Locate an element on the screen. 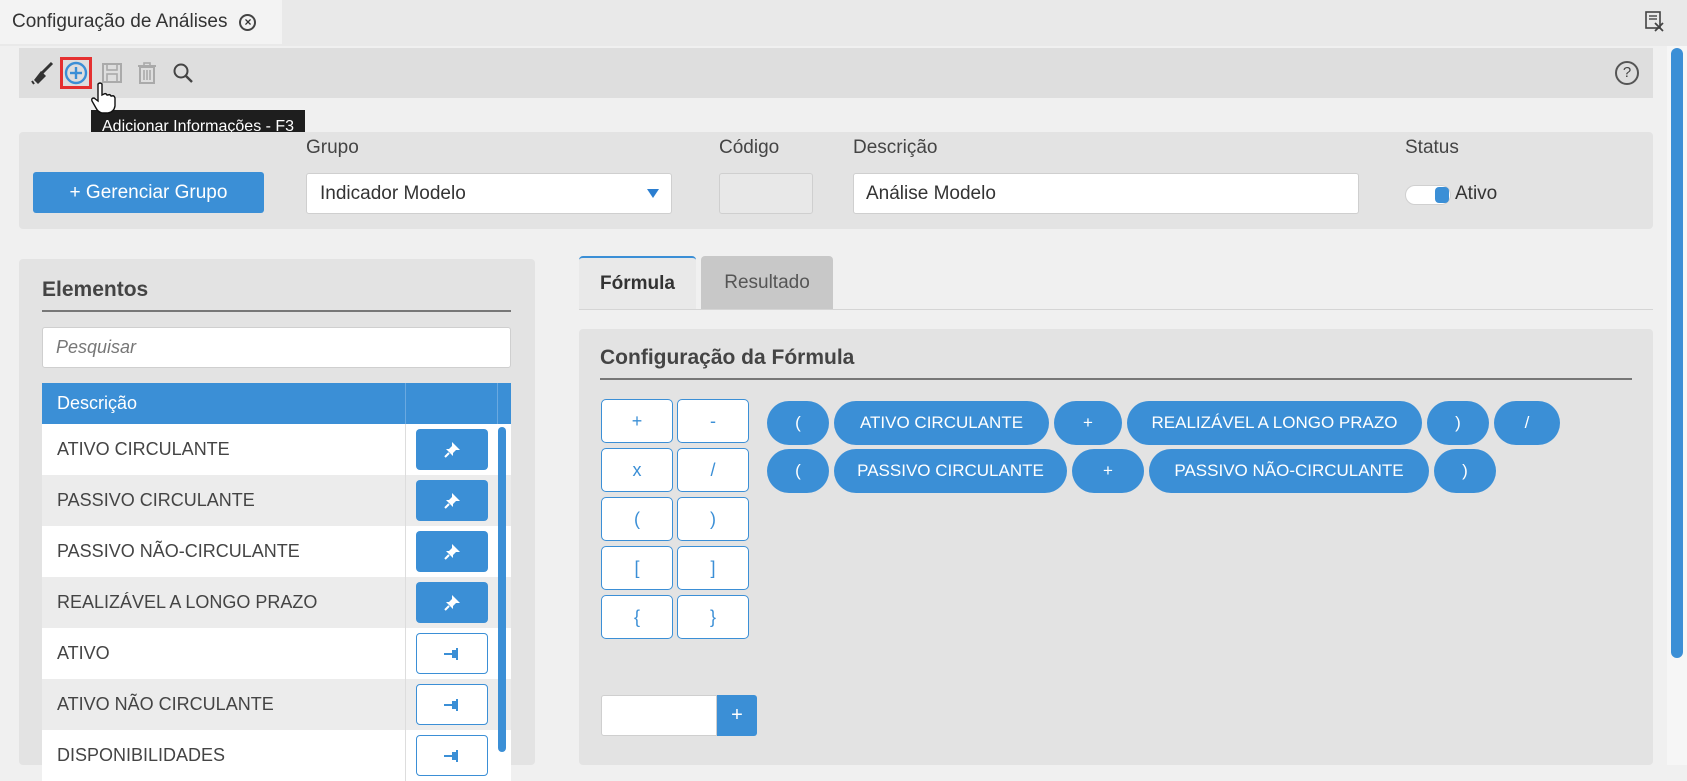 This screenshot has height=781, width=1687. document-tab-title: Configuração de Análises is located at coordinates (120, 21).